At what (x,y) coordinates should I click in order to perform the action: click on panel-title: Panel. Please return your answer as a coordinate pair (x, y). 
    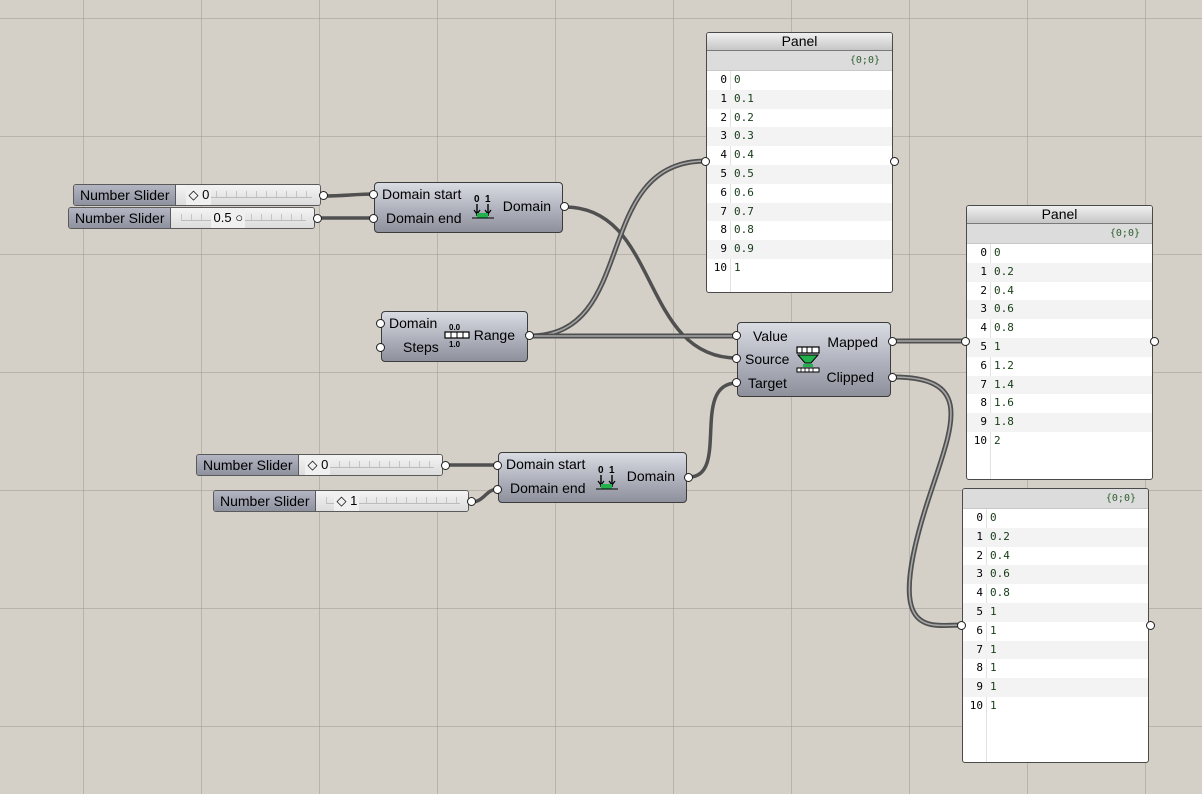
    Looking at the image, I should click on (1059, 215).